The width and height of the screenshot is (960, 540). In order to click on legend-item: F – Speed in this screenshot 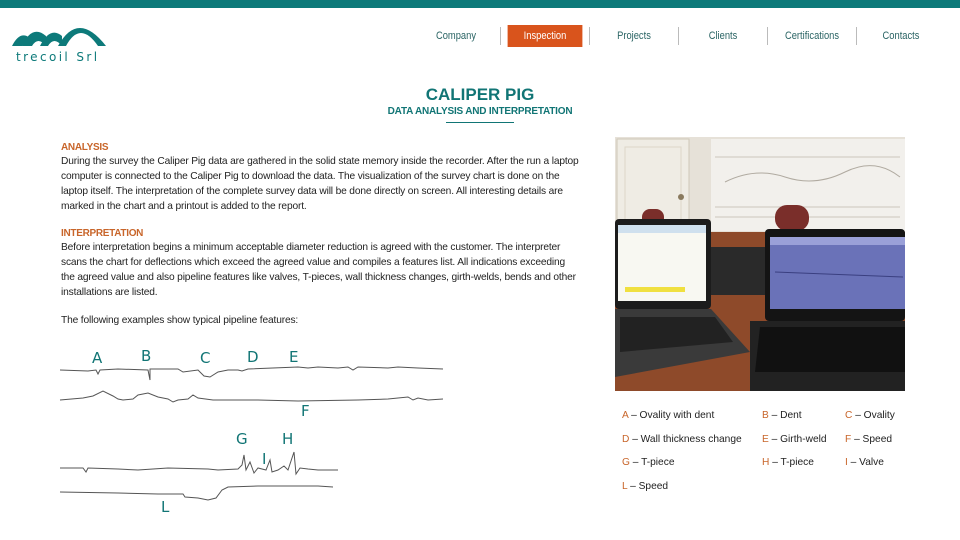, I will do `click(869, 439)`.